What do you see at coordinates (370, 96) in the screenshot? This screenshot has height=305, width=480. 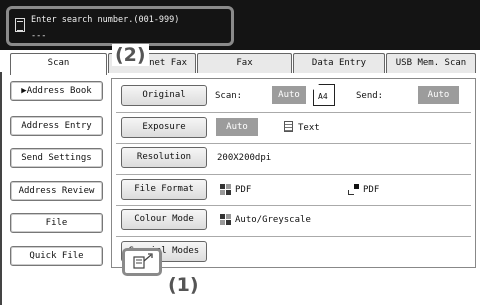 I see `send-label: Send:` at bounding box center [370, 96].